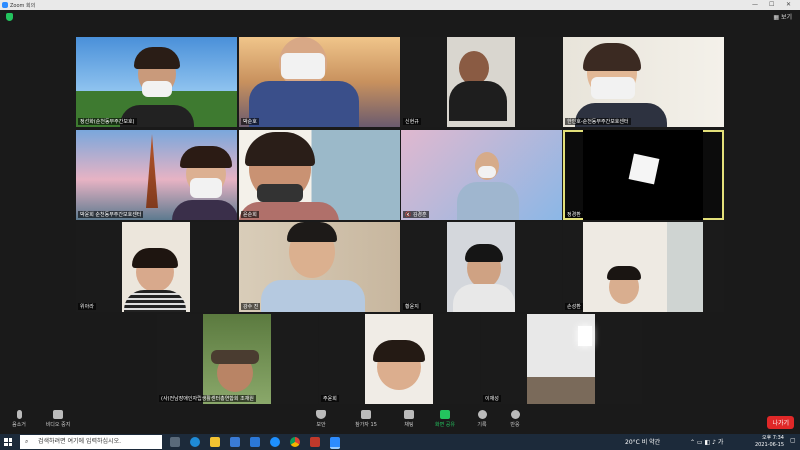  What do you see at coordinates (515, 425) in the screenshot?
I see `reactions-label: 반응` at bounding box center [515, 425].